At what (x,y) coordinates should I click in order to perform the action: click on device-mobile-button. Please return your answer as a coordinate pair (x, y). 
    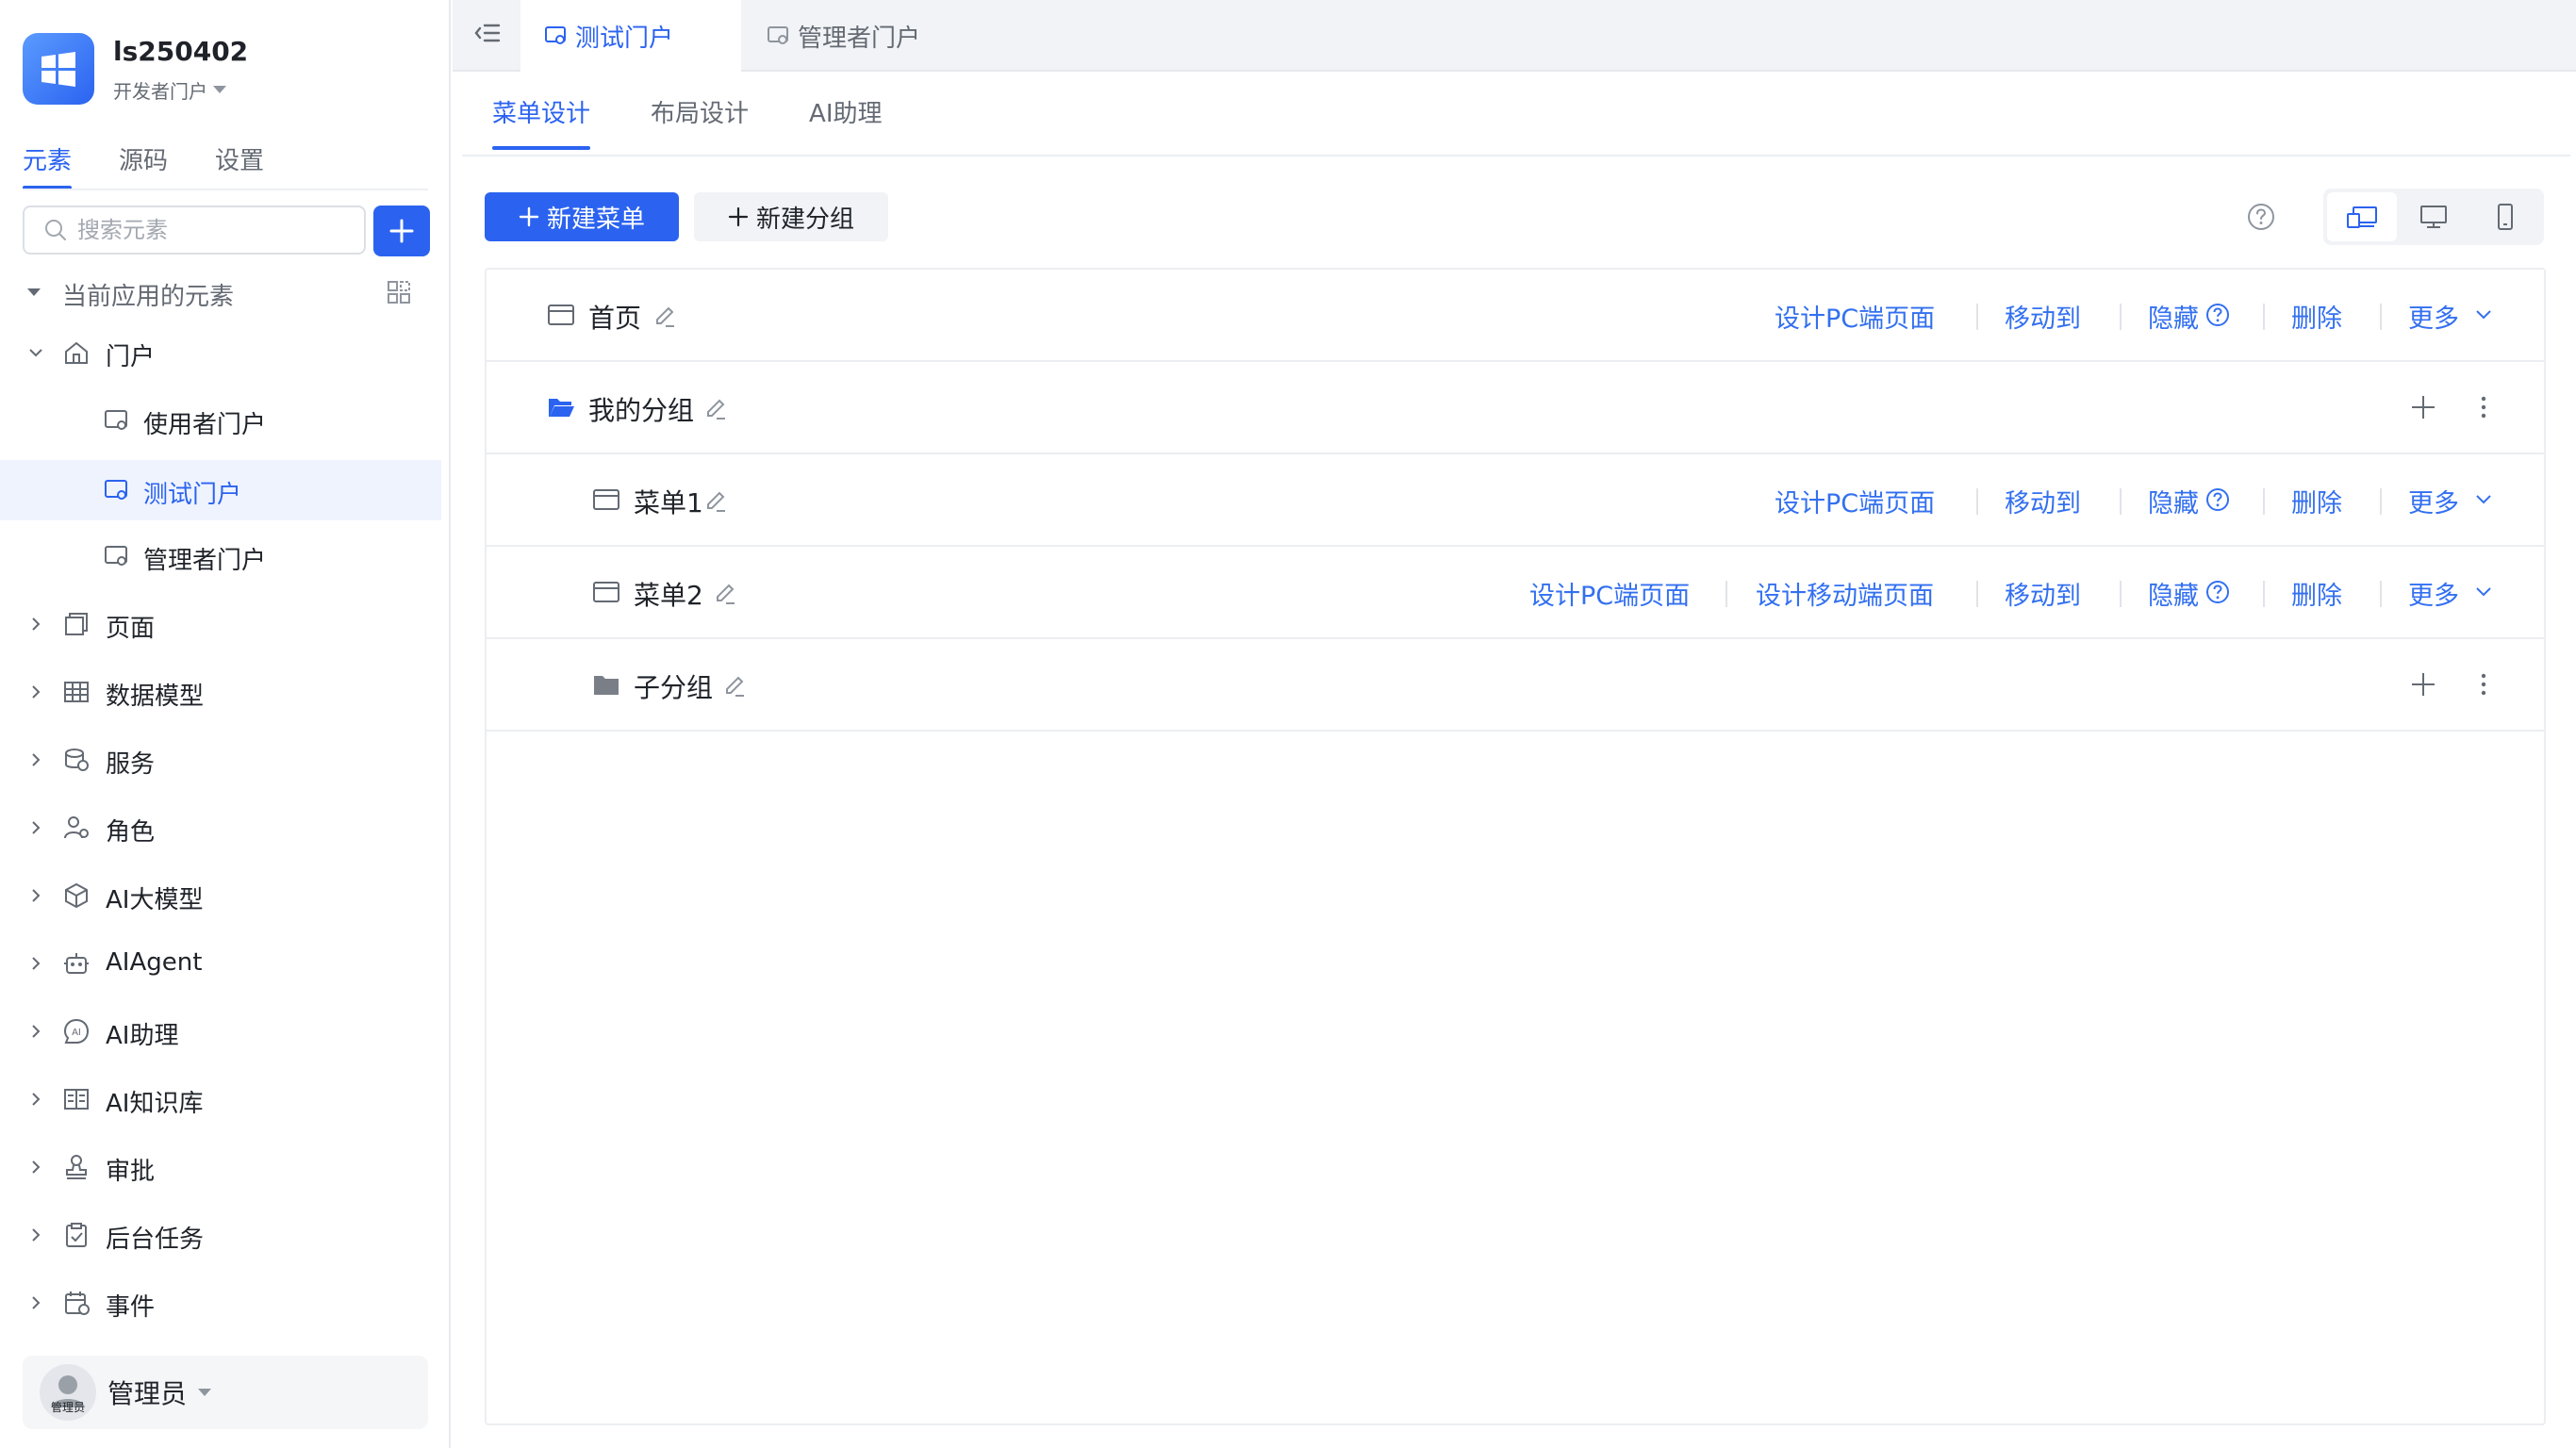
    Looking at the image, I should click on (2505, 216).